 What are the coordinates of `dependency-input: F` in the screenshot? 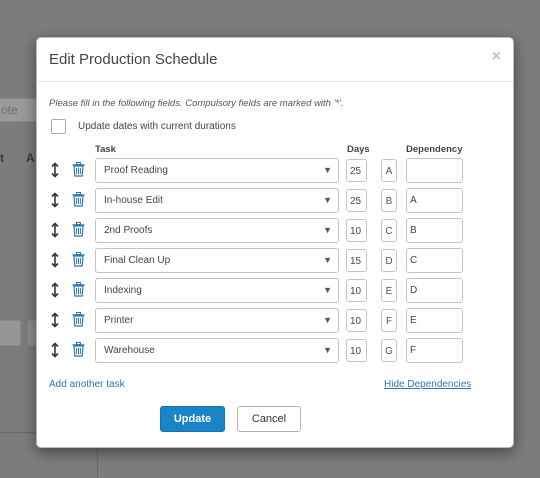 It's located at (434, 350).